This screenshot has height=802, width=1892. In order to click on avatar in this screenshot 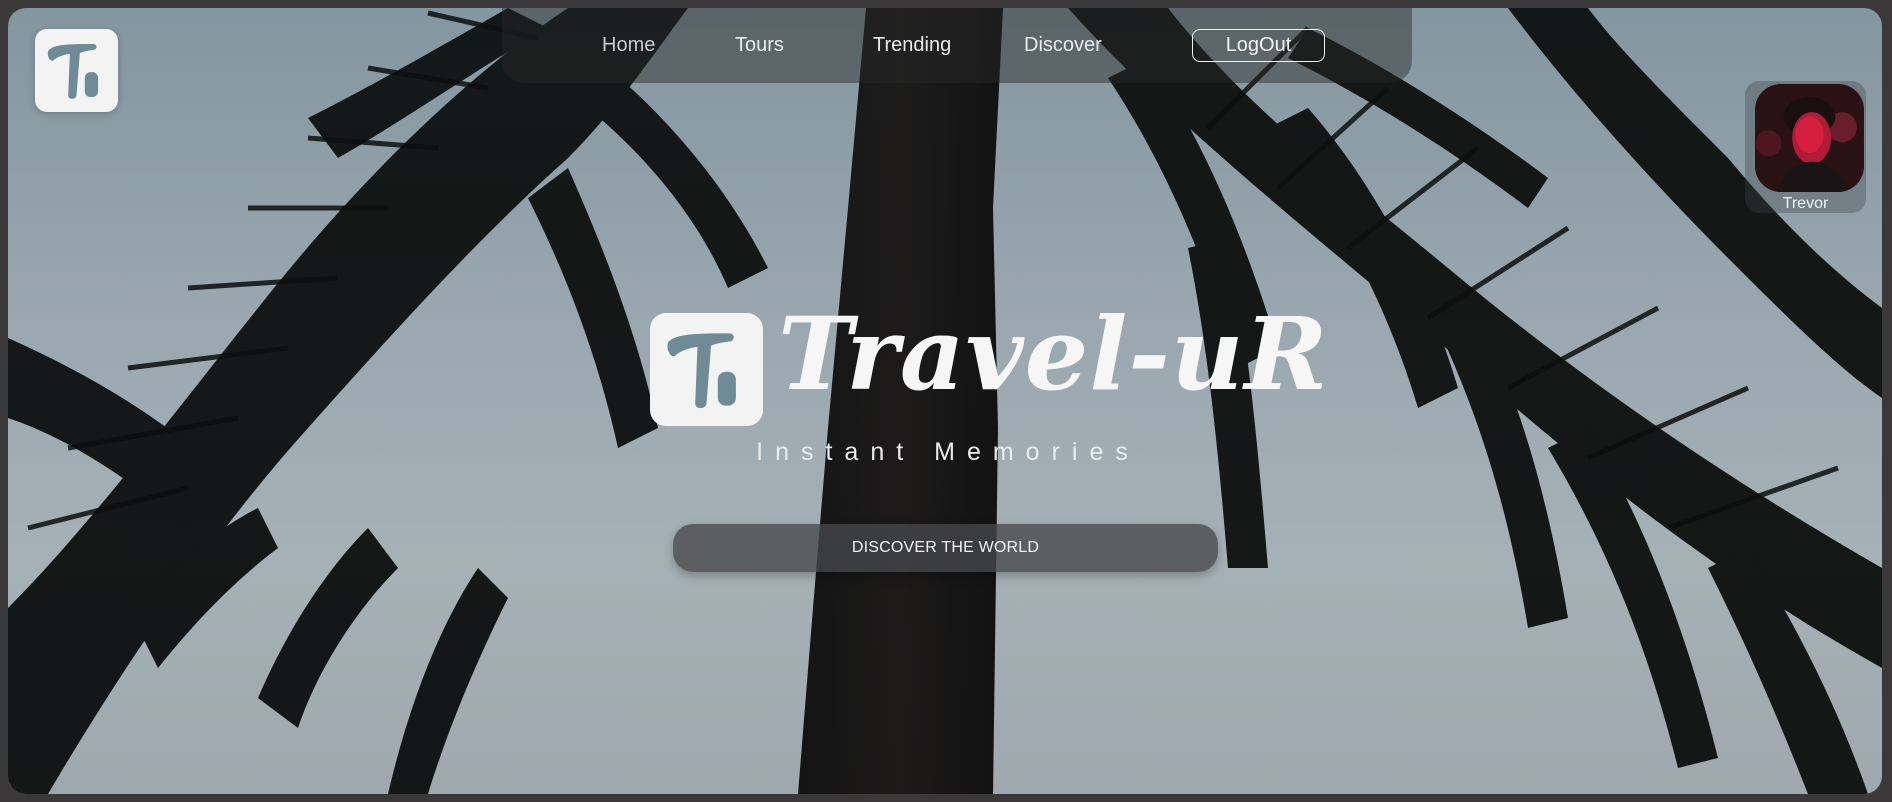, I will do `click(1809, 138)`.